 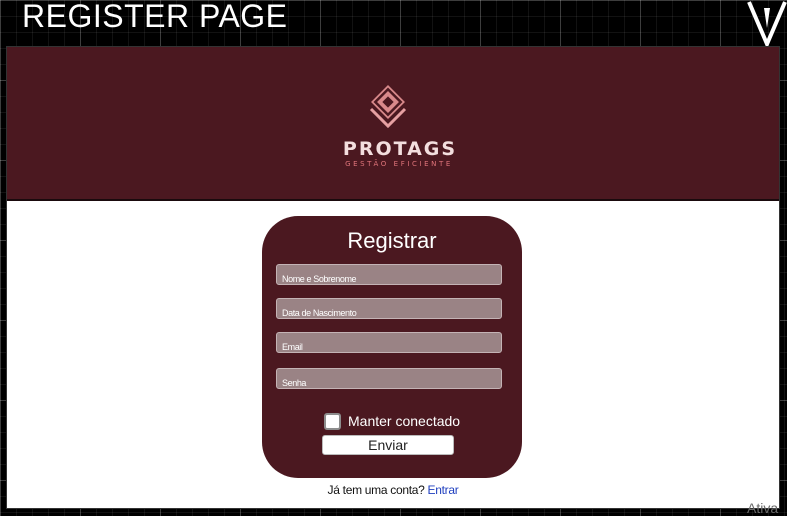 I want to click on full-name-field, so click(x=389, y=274).